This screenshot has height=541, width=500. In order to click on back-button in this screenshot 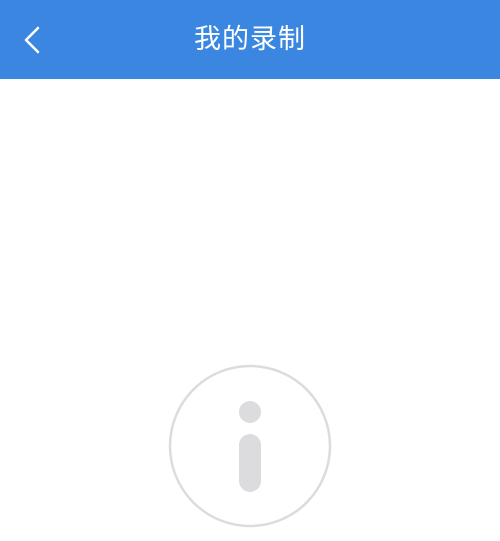, I will do `click(32, 39)`.